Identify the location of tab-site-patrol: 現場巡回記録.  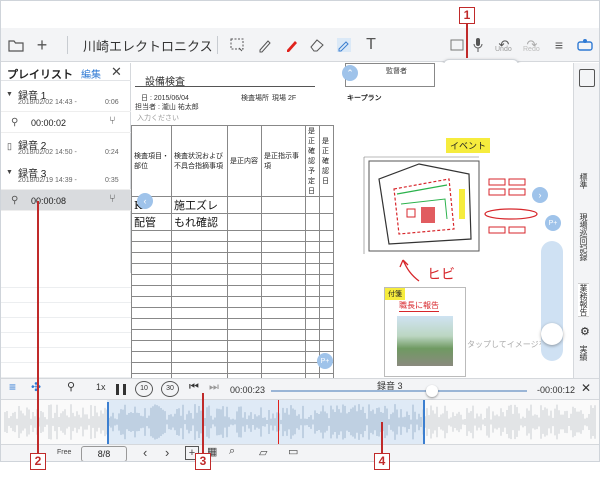
(583, 237).